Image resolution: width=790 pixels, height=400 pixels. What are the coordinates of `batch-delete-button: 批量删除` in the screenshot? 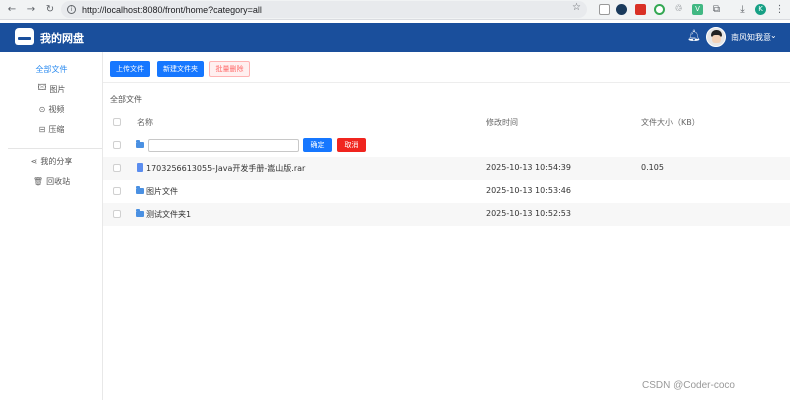 It's located at (229, 69).